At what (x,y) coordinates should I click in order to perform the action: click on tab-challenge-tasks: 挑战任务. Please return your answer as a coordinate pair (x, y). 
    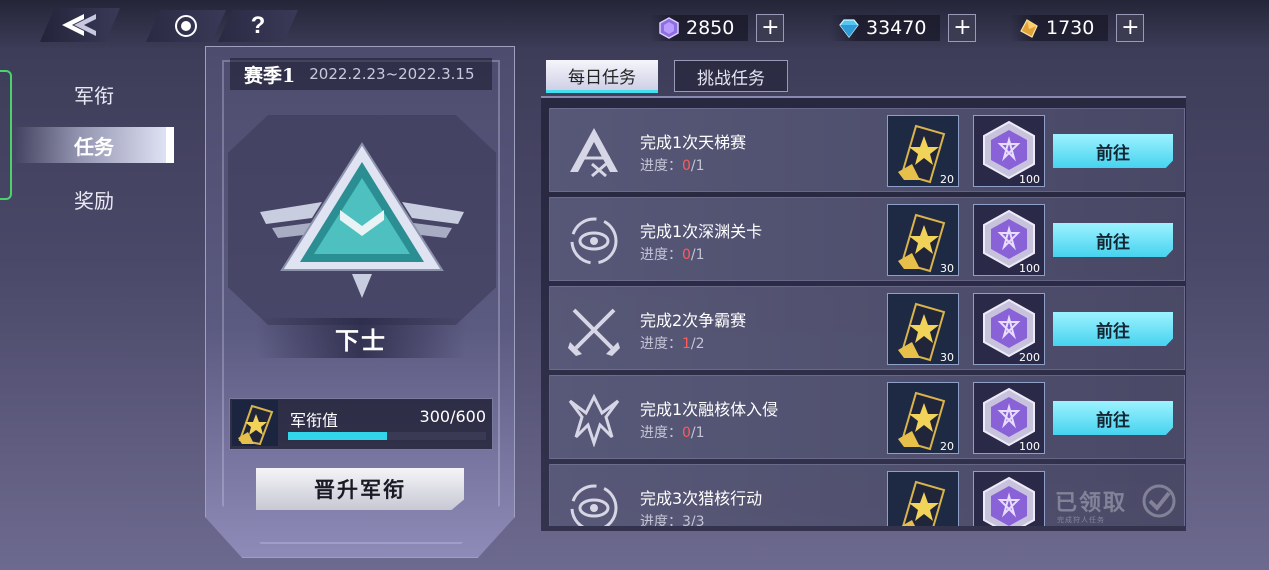
    Looking at the image, I should click on (731, 76).